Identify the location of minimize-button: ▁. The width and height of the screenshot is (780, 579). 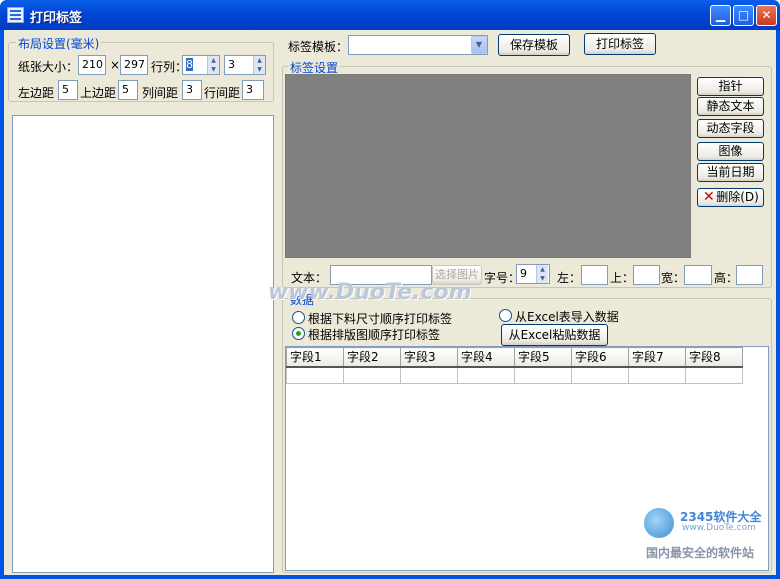
(720, 15).